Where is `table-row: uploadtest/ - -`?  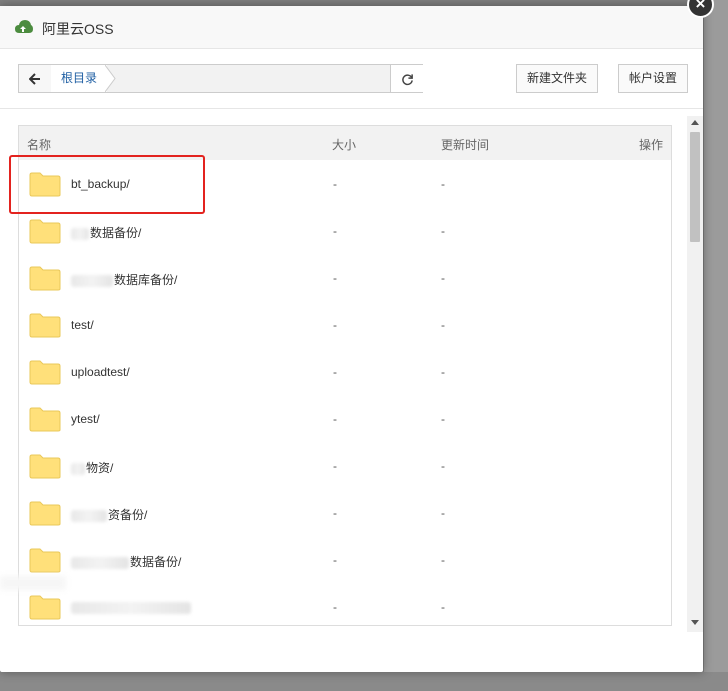
table-row: uploadtest/ - - is located at coordinates (345, 372).